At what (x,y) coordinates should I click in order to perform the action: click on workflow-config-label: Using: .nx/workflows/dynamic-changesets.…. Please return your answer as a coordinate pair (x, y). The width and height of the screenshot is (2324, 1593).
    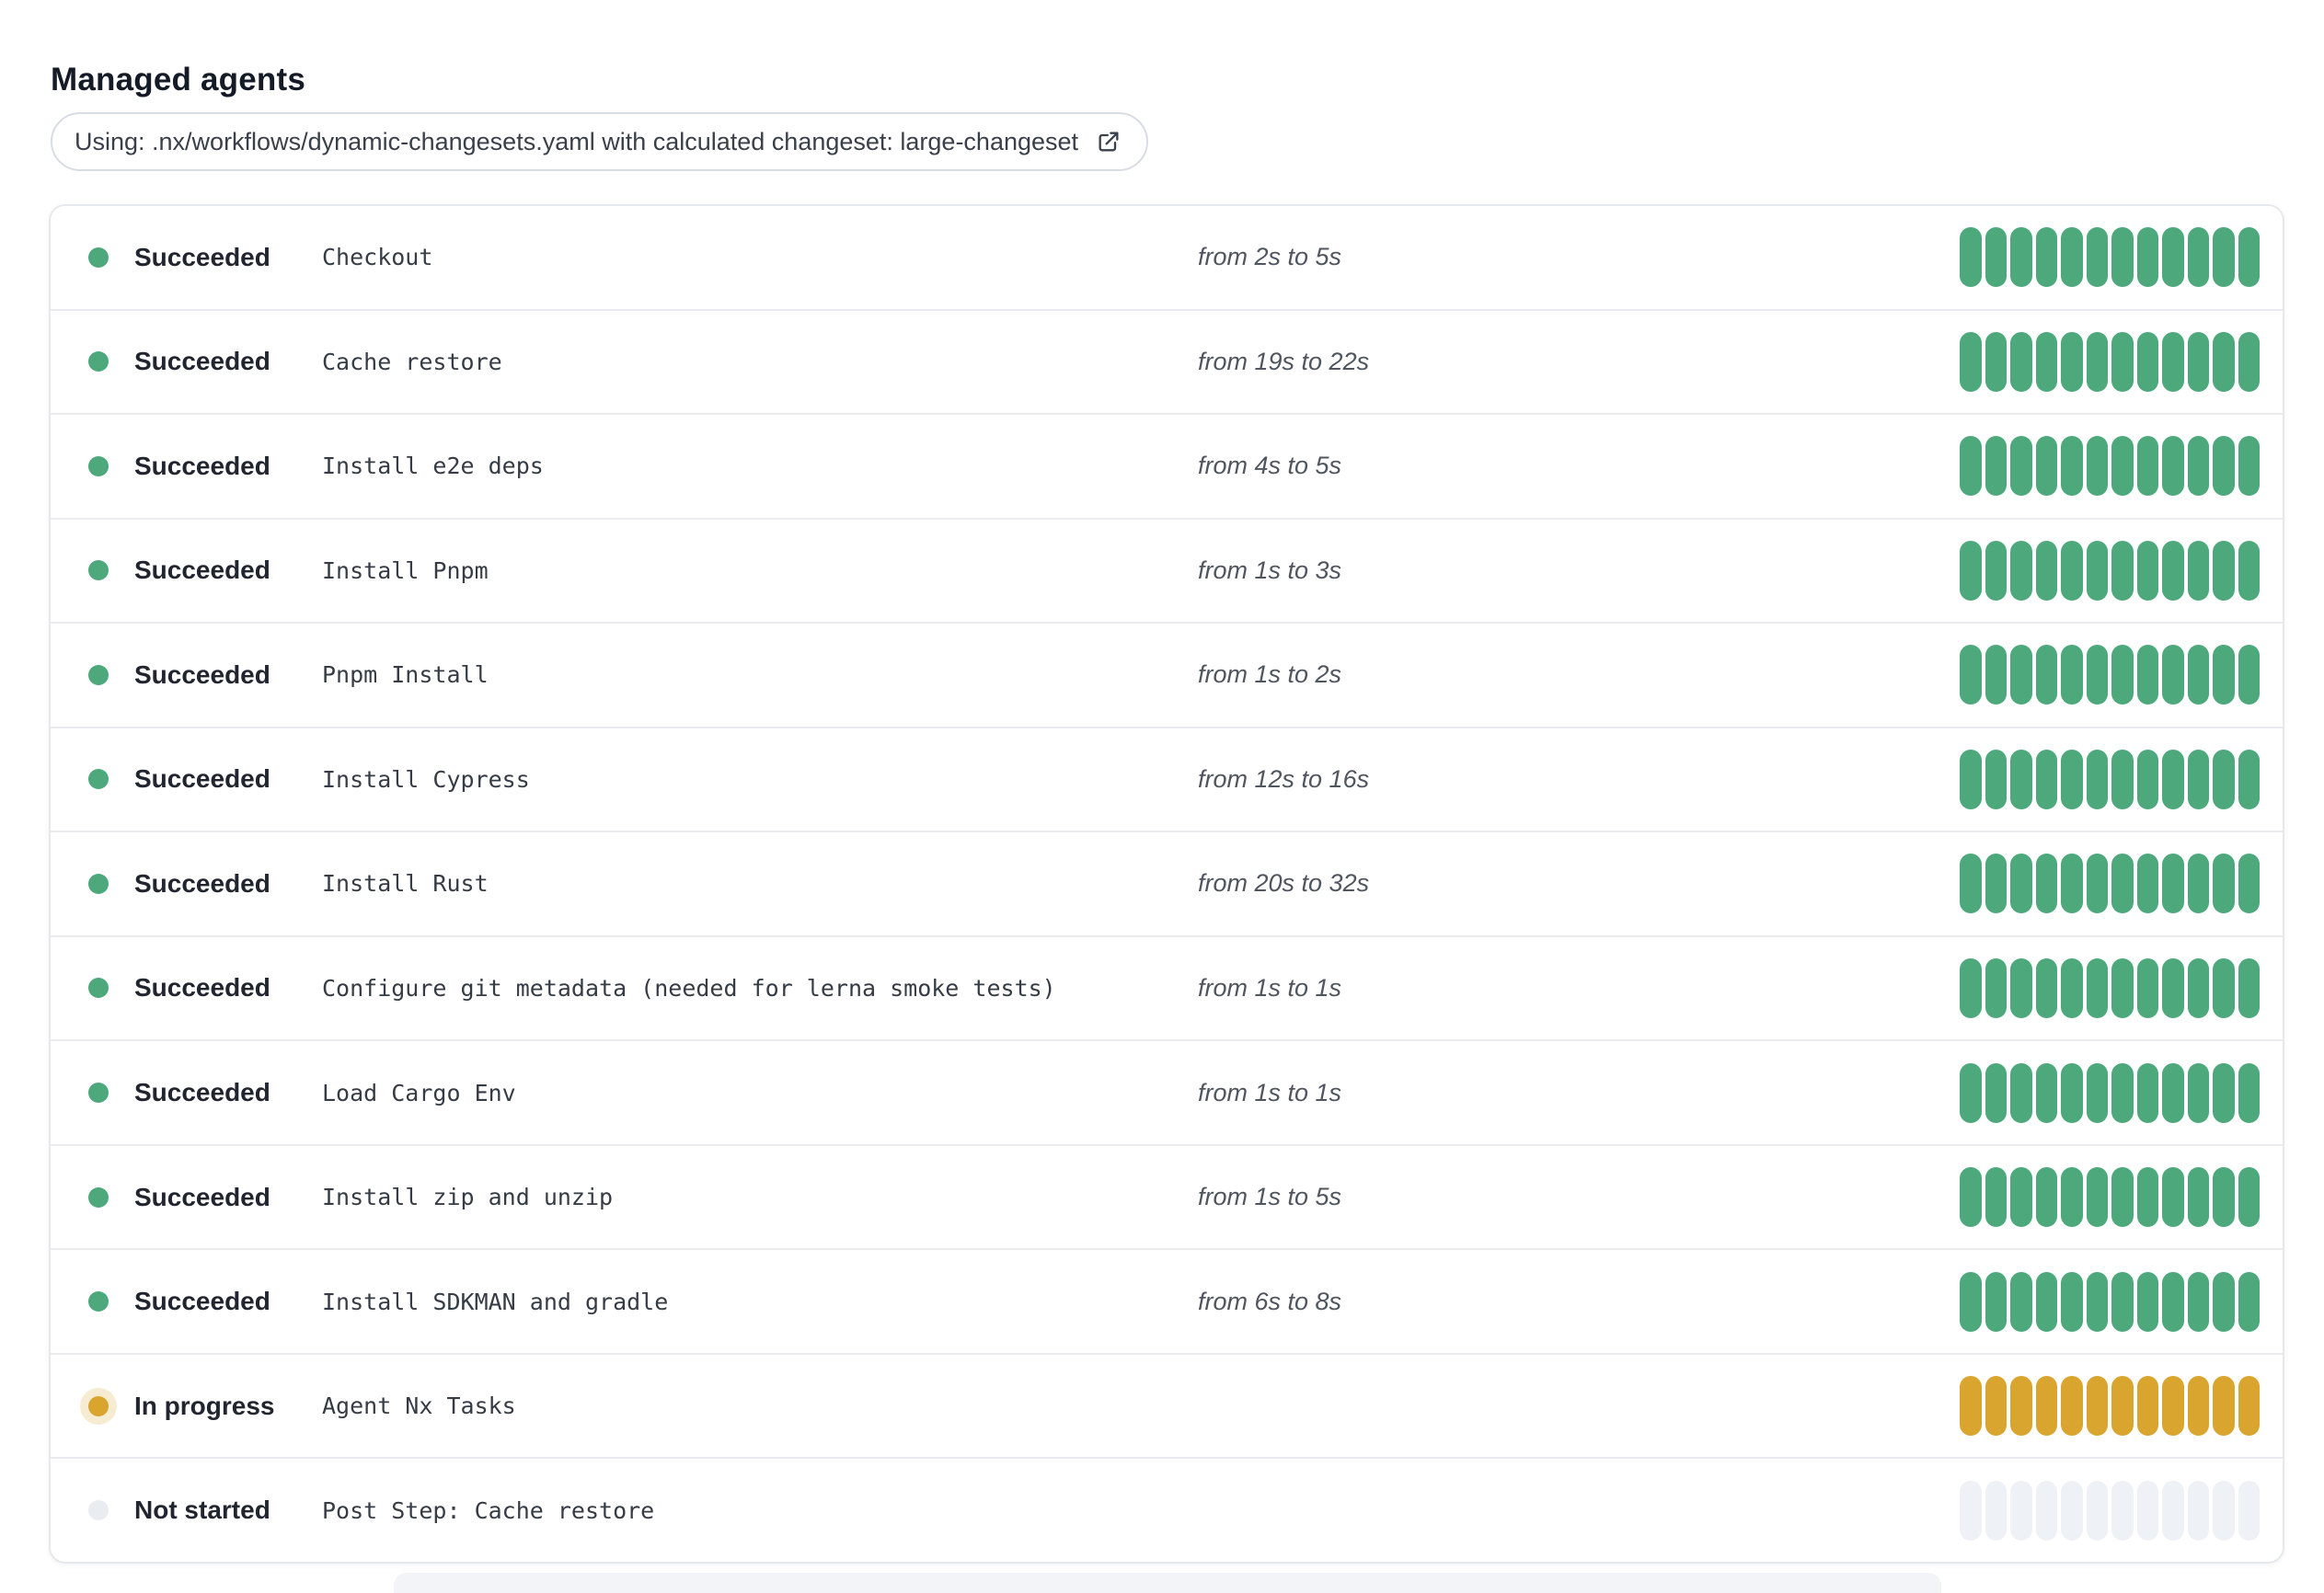
    Looking at the image, I should click on (577, 141).